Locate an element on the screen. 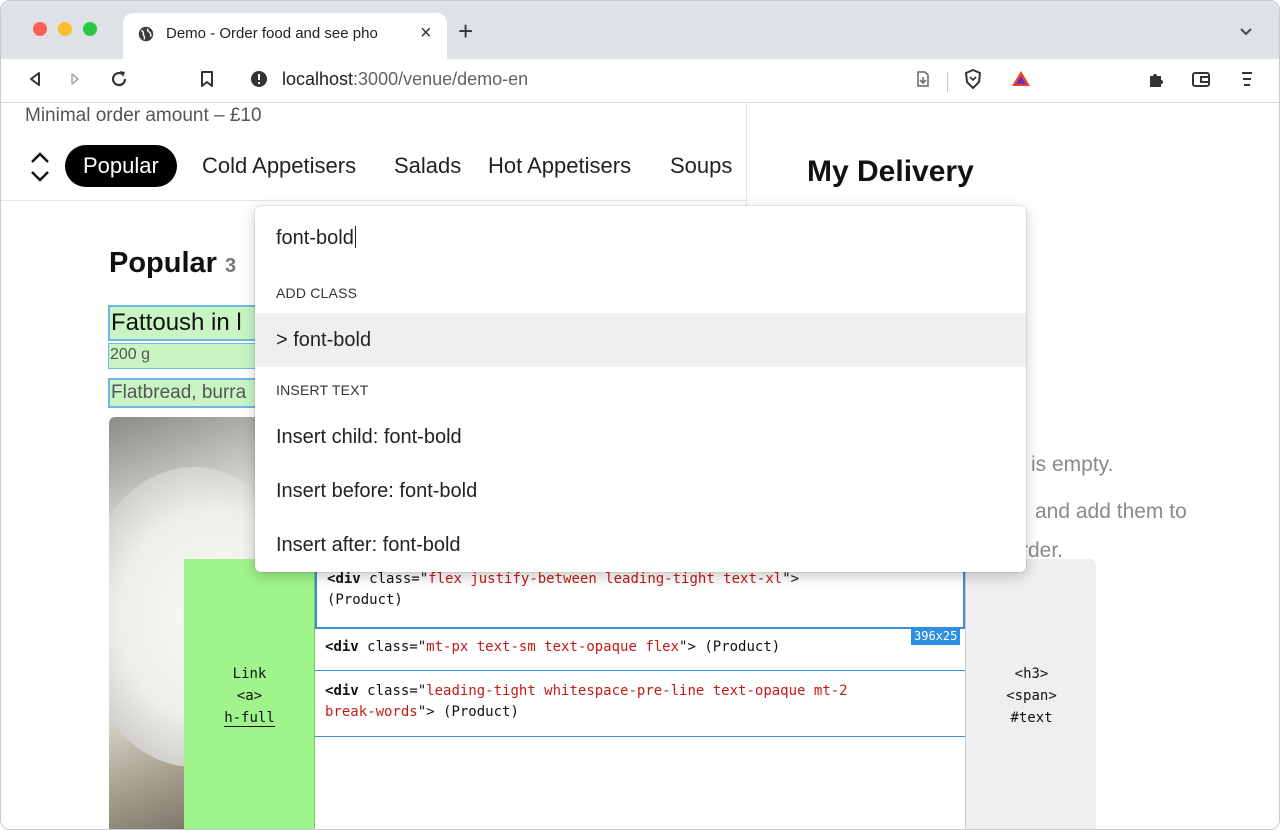 This screenshot has width=1280, height=830. category-soups: Soups is located at coordinates (701, 166).